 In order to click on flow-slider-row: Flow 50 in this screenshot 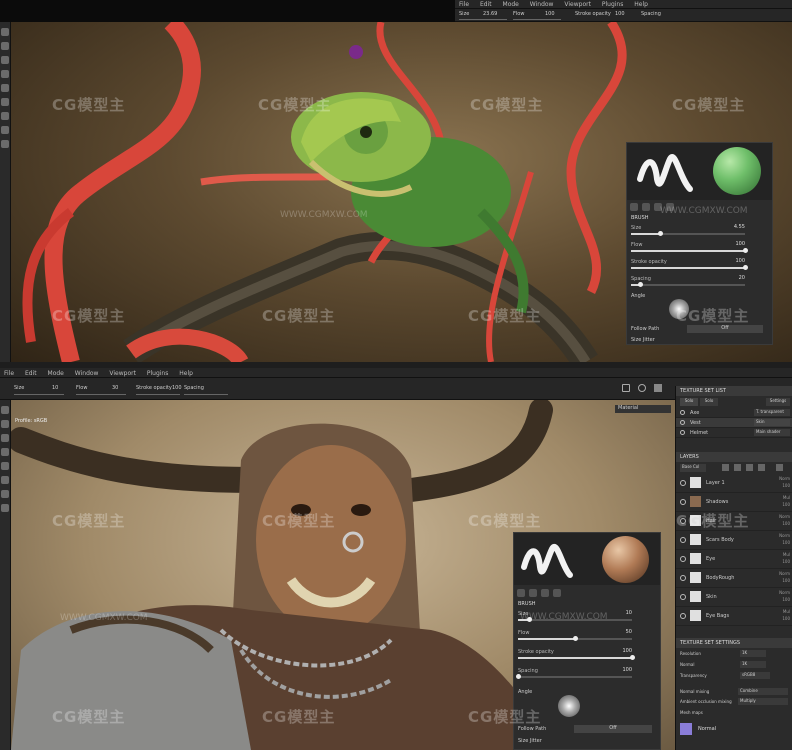, I will do `click(584, 637)`.